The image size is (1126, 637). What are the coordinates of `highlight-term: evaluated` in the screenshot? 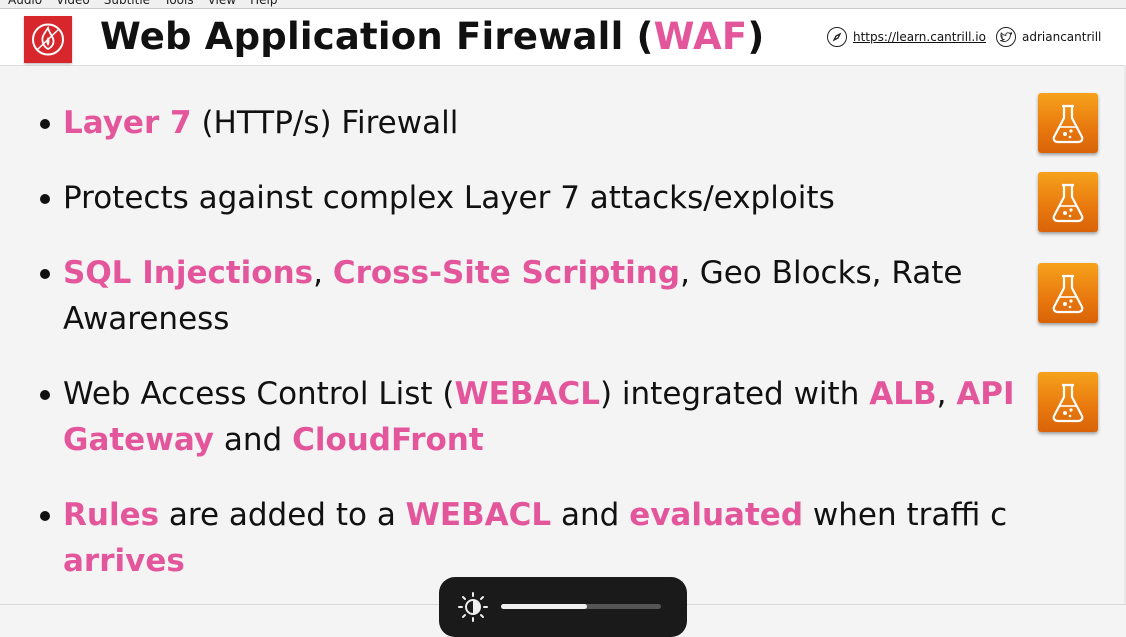 It's located at (716, 515).